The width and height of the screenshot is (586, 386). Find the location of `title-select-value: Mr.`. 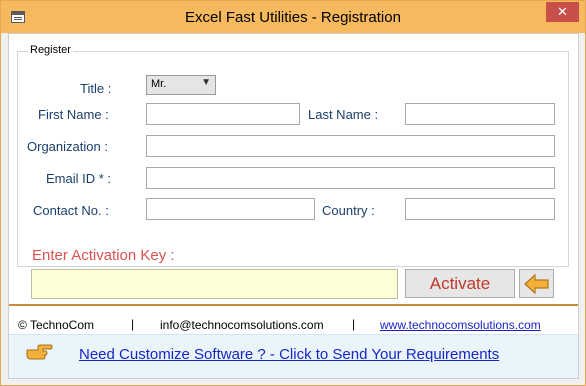

title-select-value: Mr. is located at coordinates (159, 84).